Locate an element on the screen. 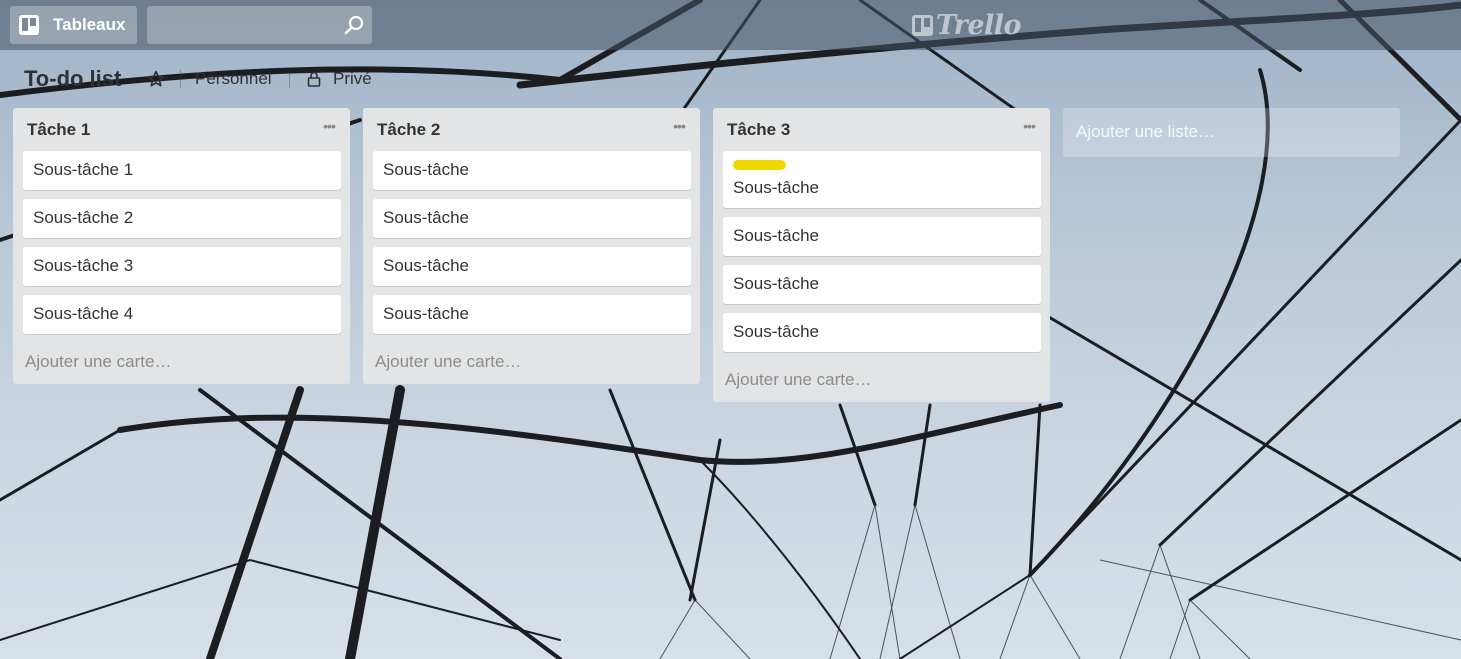 The image size is (1461, 659). search-icon is located at coordinates (354, 25).